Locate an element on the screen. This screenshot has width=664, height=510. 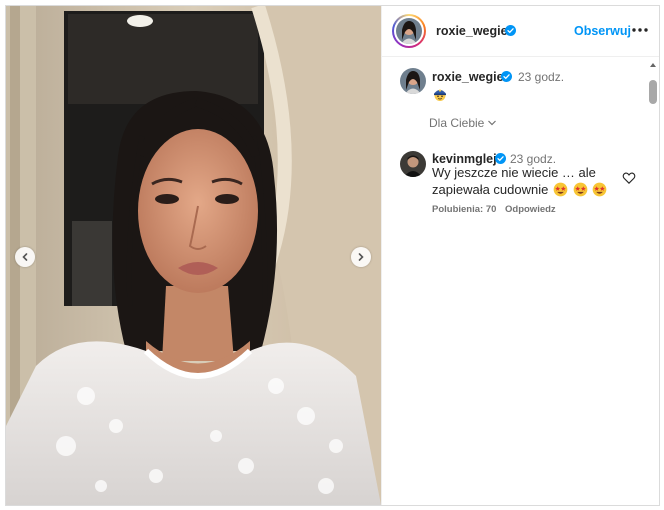
author-username: roxie_wegiel is located at coordinates (473, 31).